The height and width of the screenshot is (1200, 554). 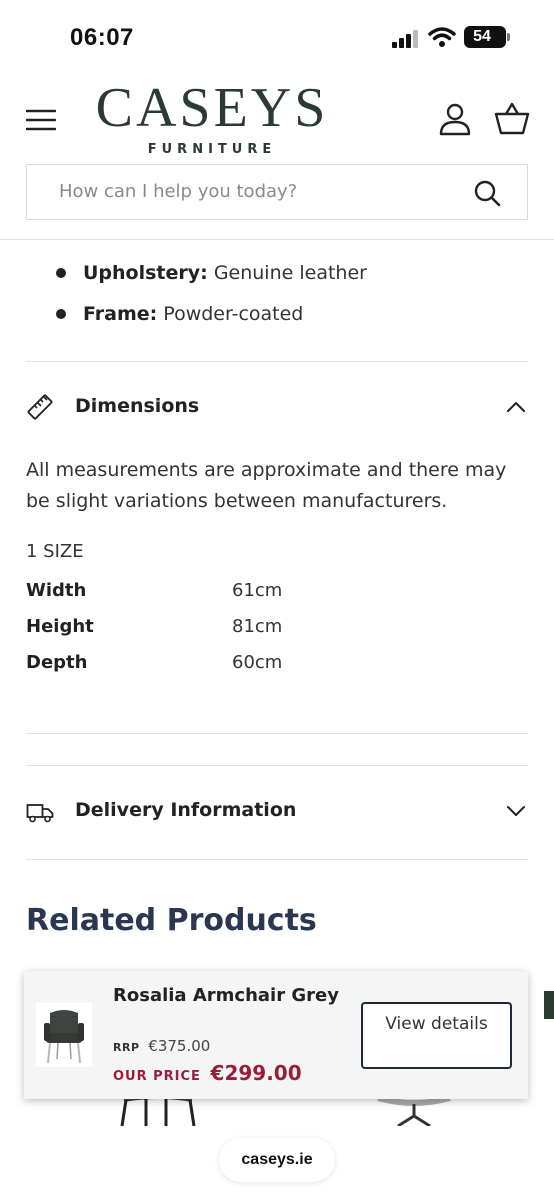 I want to click on search-icon, so click(x=487, y=193).